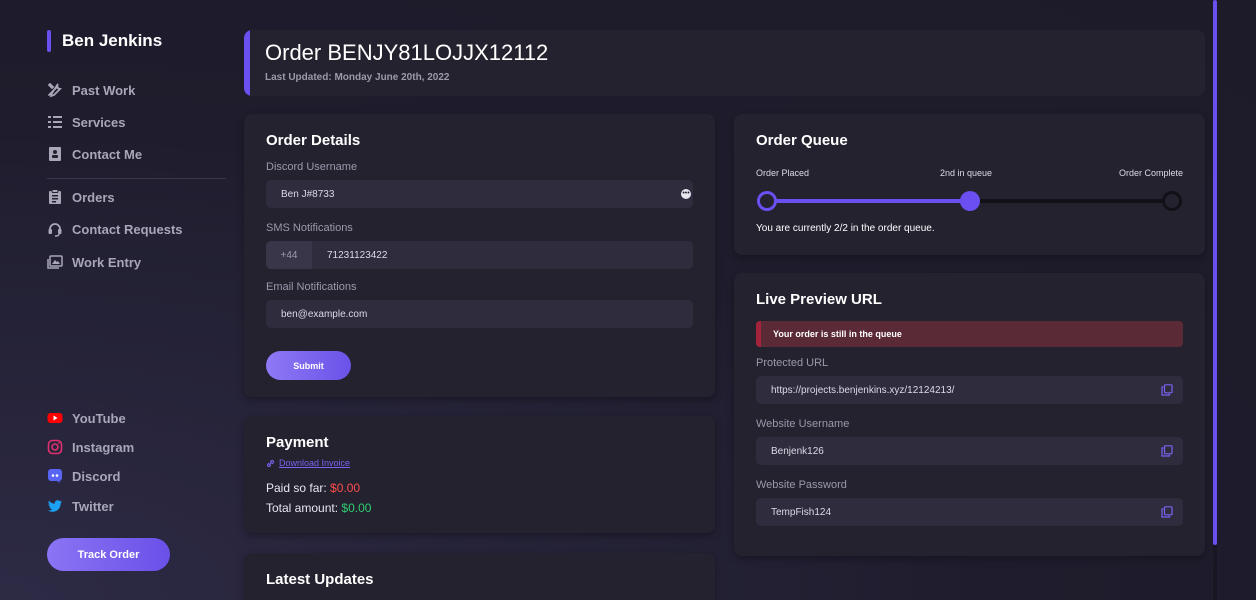  I want to click on social-link-youtube: YouTube, so click(86, 418).